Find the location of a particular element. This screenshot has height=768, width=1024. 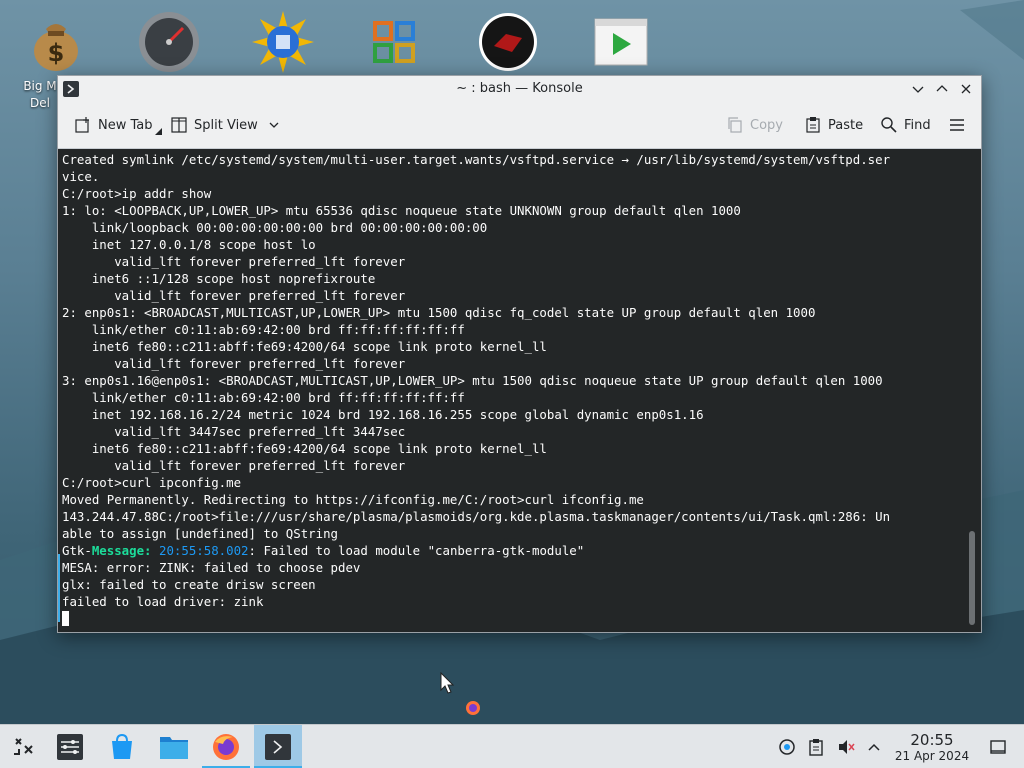

taskbar-discover is located at coordinates (122, 746).